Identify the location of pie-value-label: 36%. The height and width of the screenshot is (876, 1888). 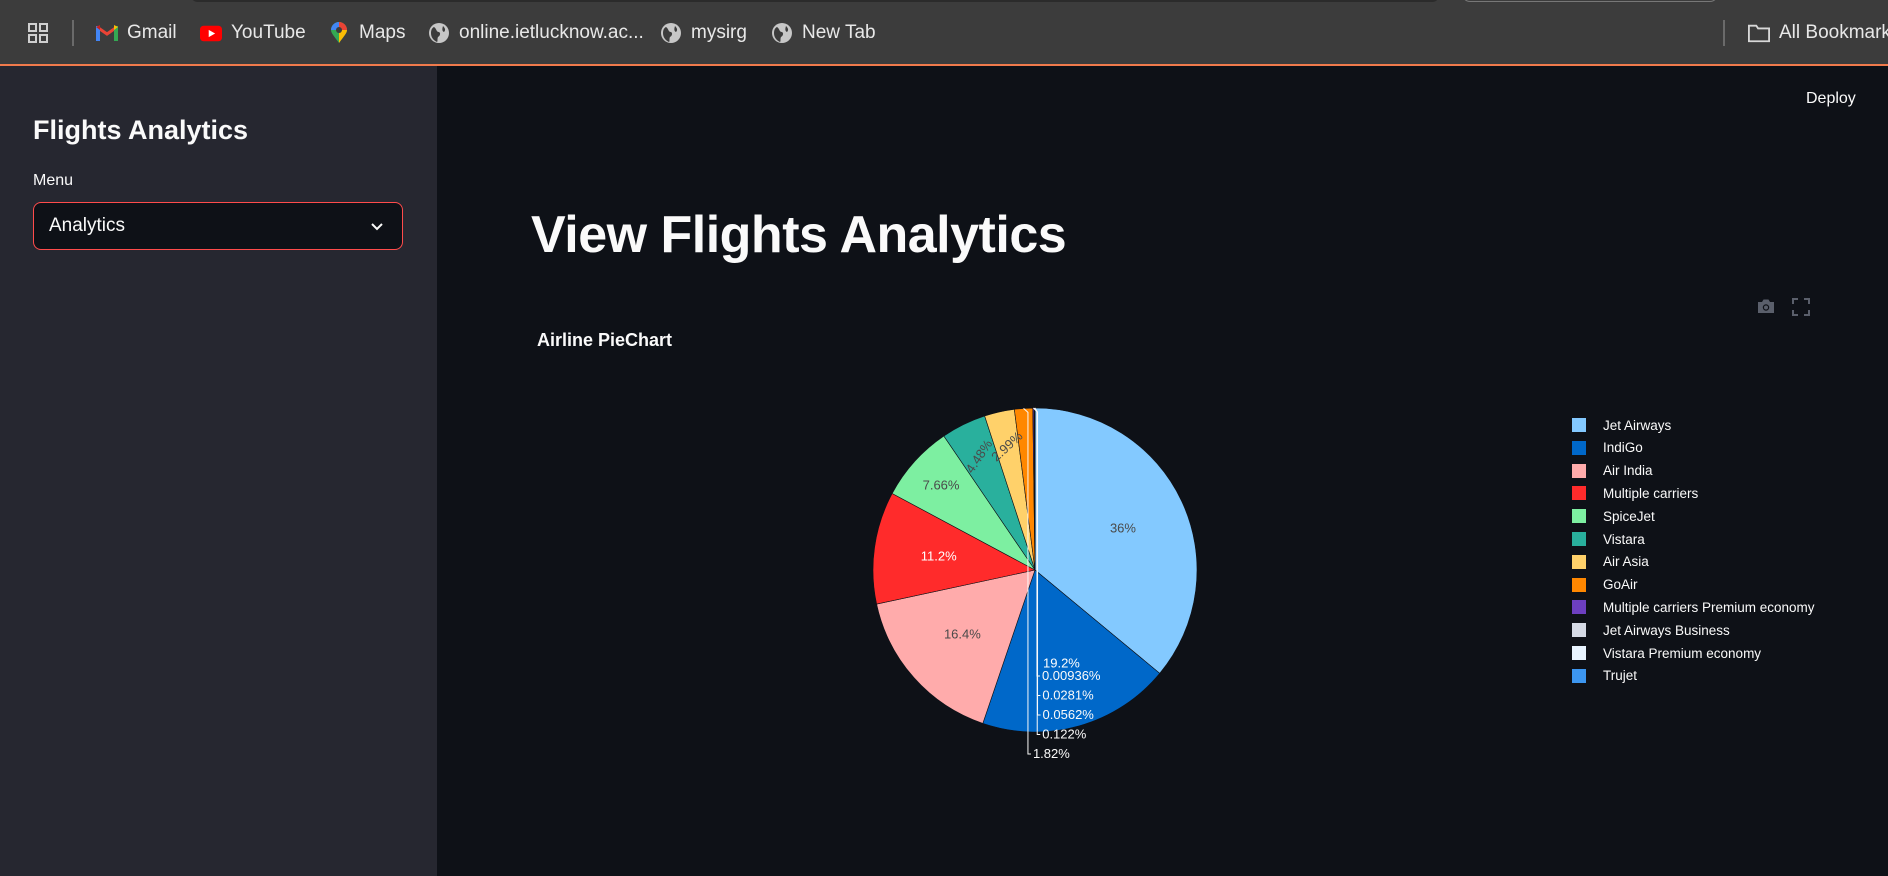
(1123, 528).